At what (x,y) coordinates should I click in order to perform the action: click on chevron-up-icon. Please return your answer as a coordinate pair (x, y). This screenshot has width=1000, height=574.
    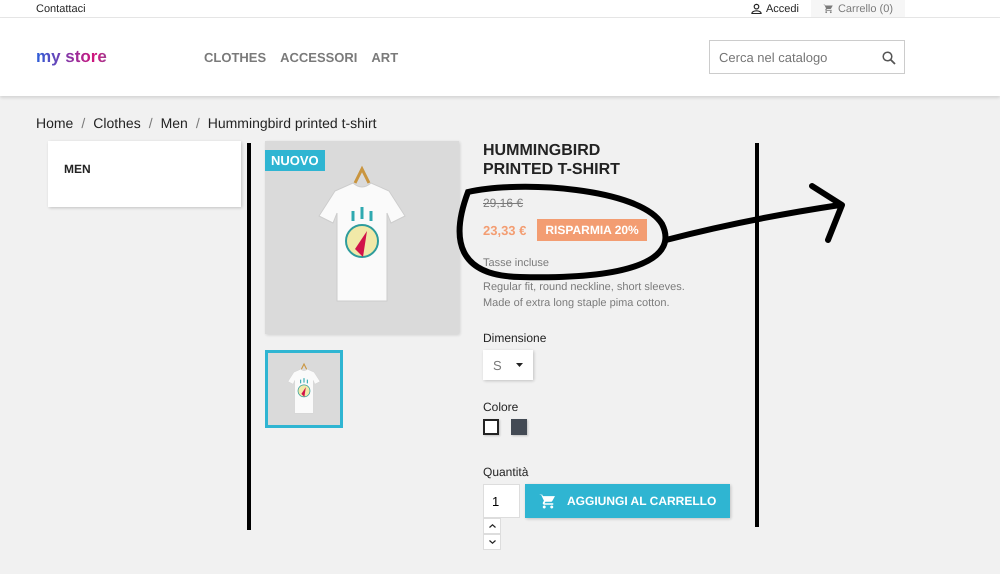
    Looking at the image, I should click on (492, 526).